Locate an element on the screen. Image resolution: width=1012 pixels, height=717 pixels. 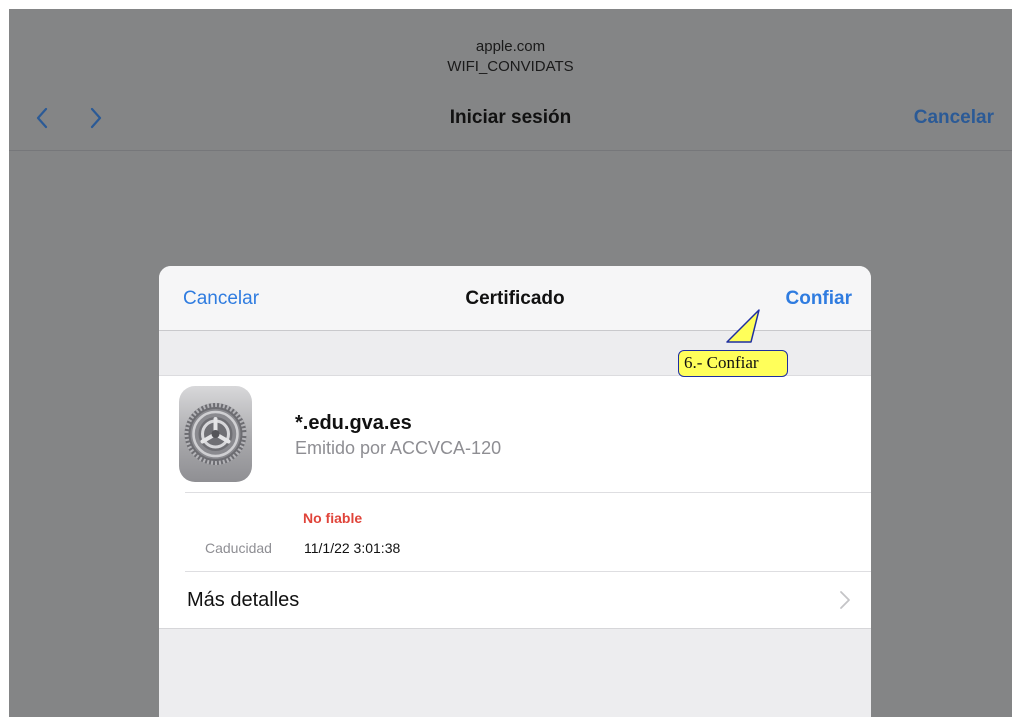
expiry-value: 11/1/22 3:01:38 is located at coordinates (352, 548).